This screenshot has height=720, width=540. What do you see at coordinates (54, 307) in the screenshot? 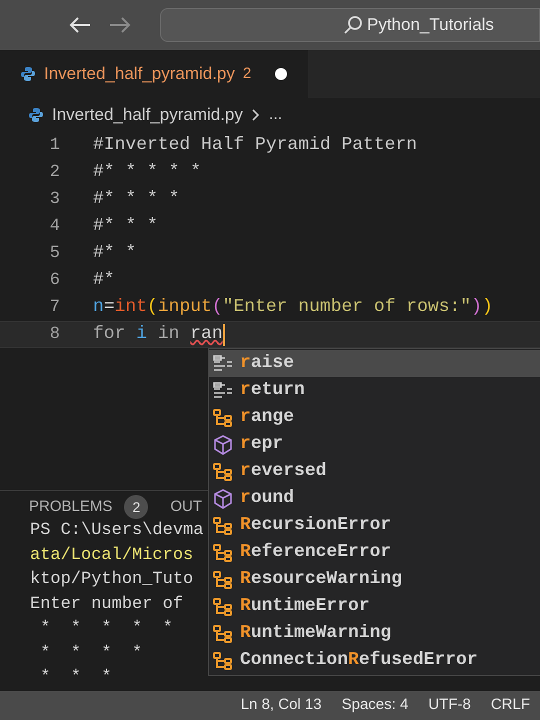
I see `line-number: 7` at bounding box center [54, 307].